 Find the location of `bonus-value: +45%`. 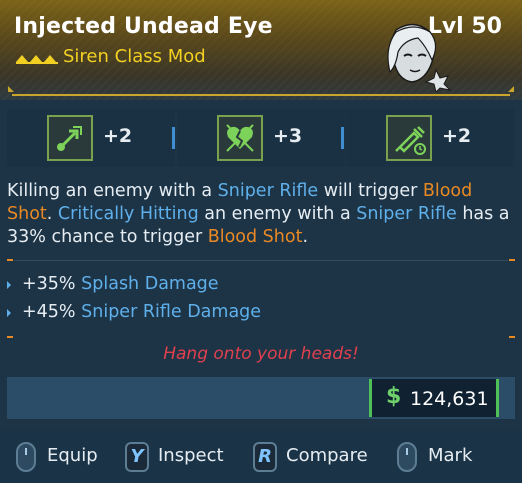

bonus-value: +45% is located at coordinates (49, 312).